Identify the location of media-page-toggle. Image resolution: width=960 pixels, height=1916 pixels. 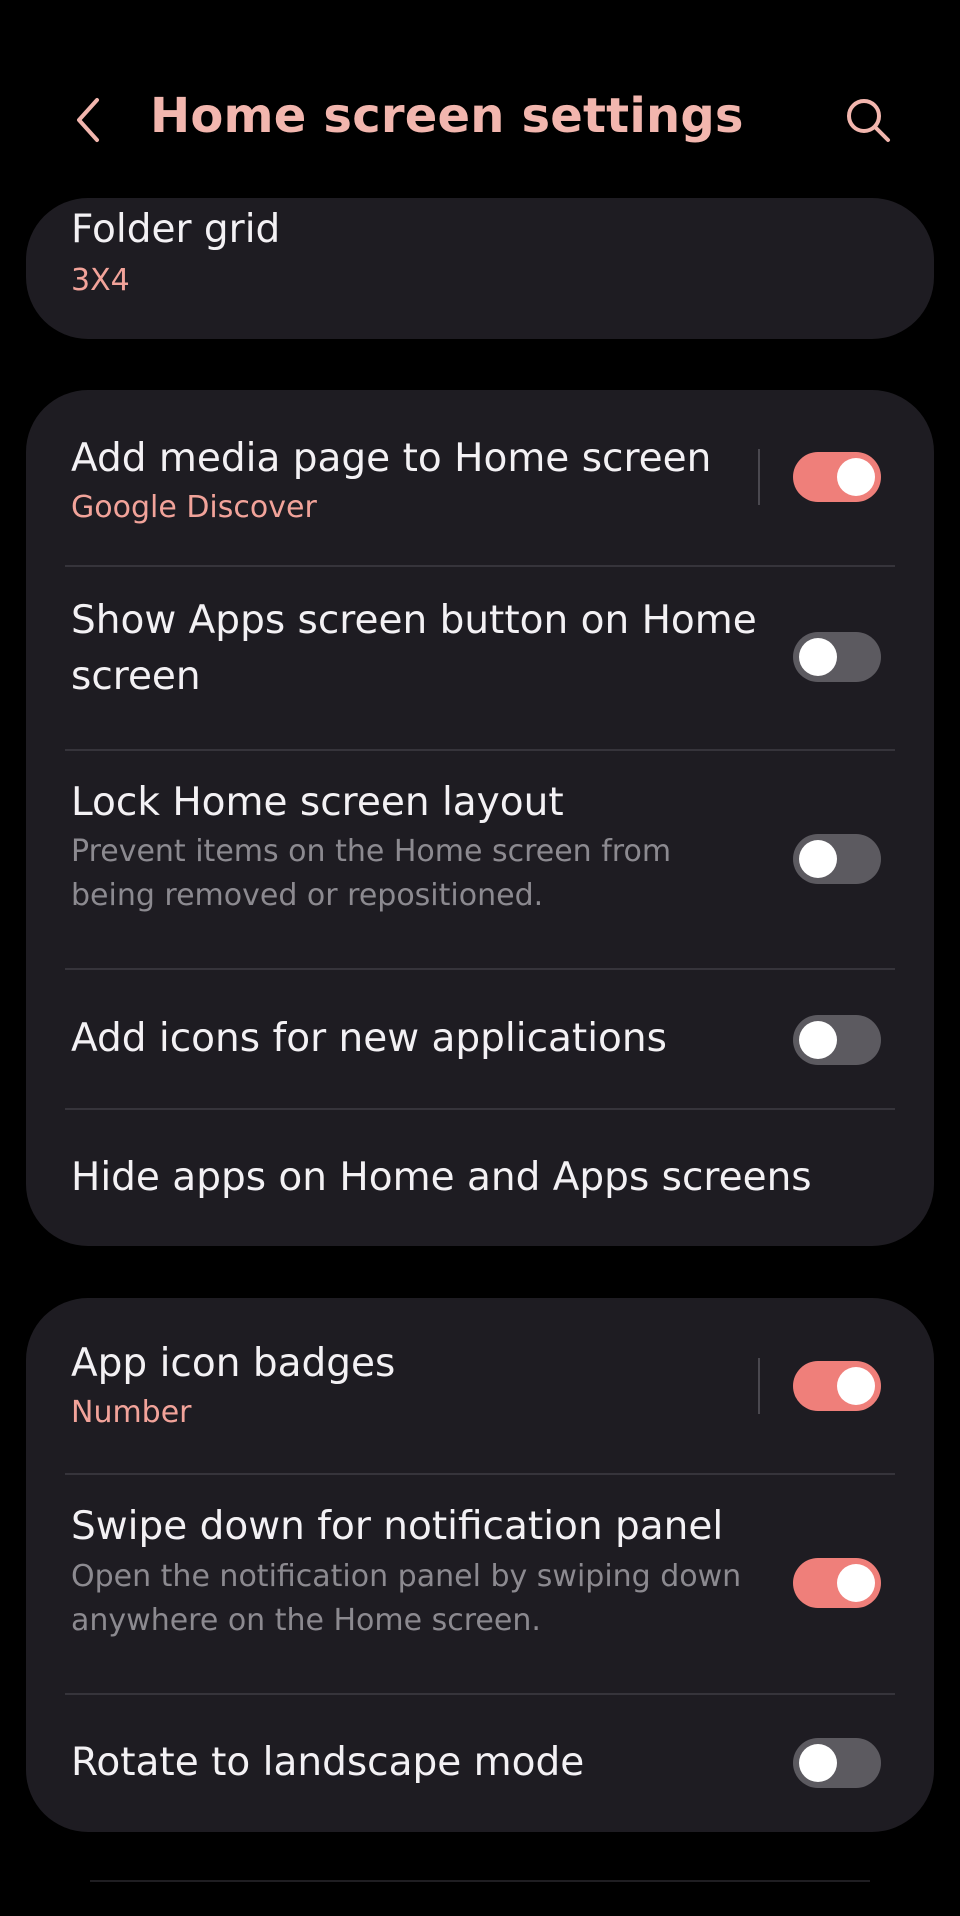
(837, 477).